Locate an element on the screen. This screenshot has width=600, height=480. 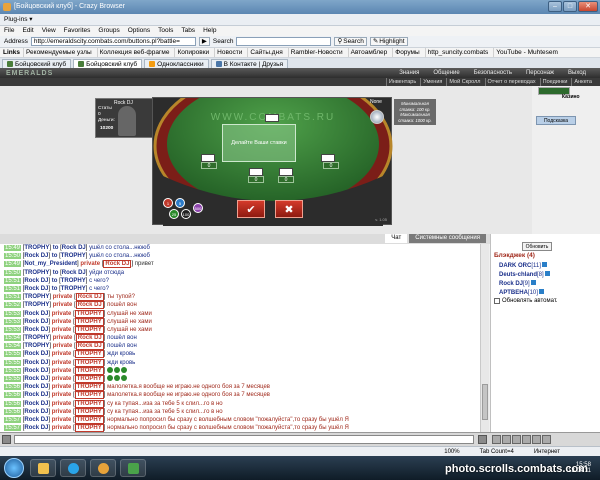
message-author: Not_my_President is located at coordinates (50, 264).